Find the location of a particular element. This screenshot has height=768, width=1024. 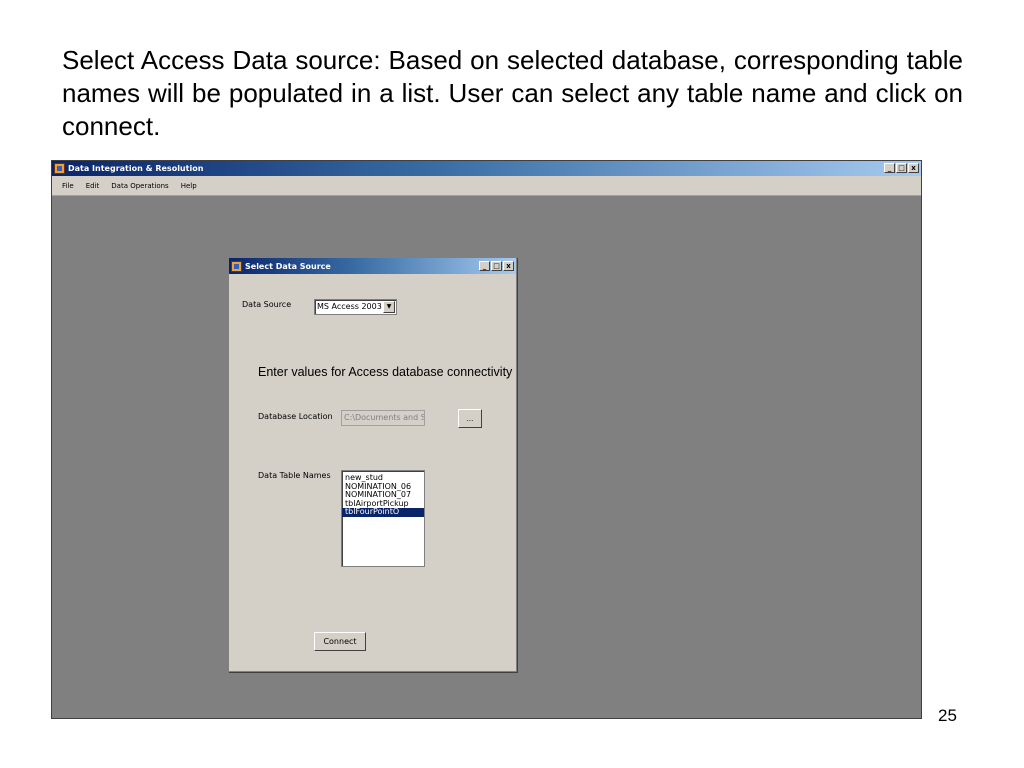

data-source-value: MS Access 2003 is located at coordinates (349, 306).